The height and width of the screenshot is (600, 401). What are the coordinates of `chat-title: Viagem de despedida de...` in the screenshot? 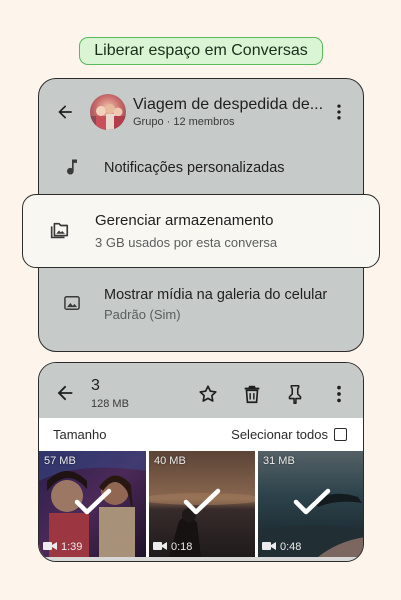 It's located at (228, 104).